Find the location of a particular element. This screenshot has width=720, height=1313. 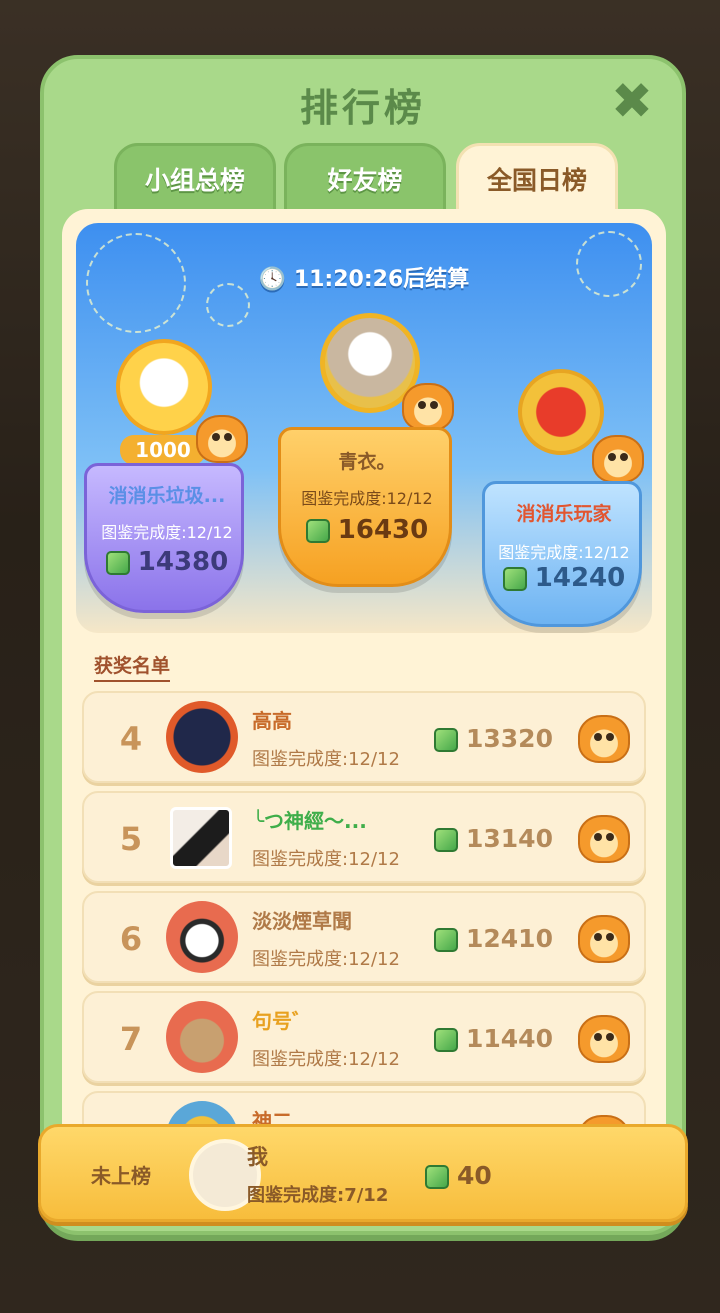

score-value: 14240 is located at coordinates (580, 578).